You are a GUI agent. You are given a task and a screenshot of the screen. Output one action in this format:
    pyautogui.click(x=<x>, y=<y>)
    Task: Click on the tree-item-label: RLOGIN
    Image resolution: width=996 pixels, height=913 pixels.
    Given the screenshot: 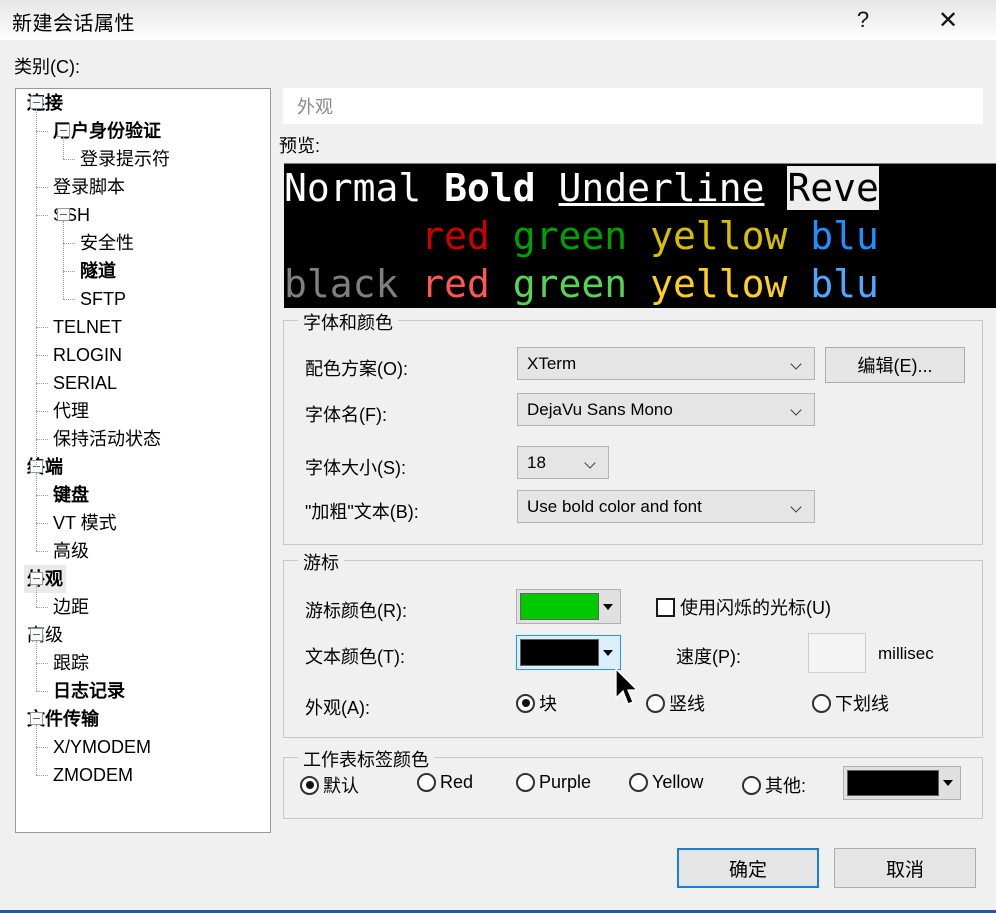 What is the action you would take?
    pyautogui.click(x=88, y=355)
    